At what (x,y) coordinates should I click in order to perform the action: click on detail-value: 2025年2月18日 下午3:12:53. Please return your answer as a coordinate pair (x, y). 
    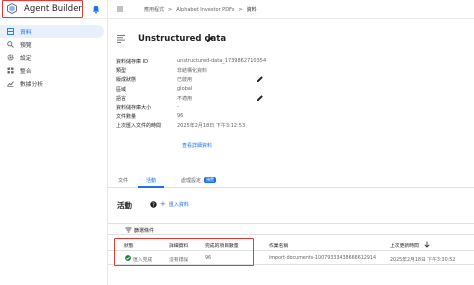
    Looking at the image, I should click on (211, 126).